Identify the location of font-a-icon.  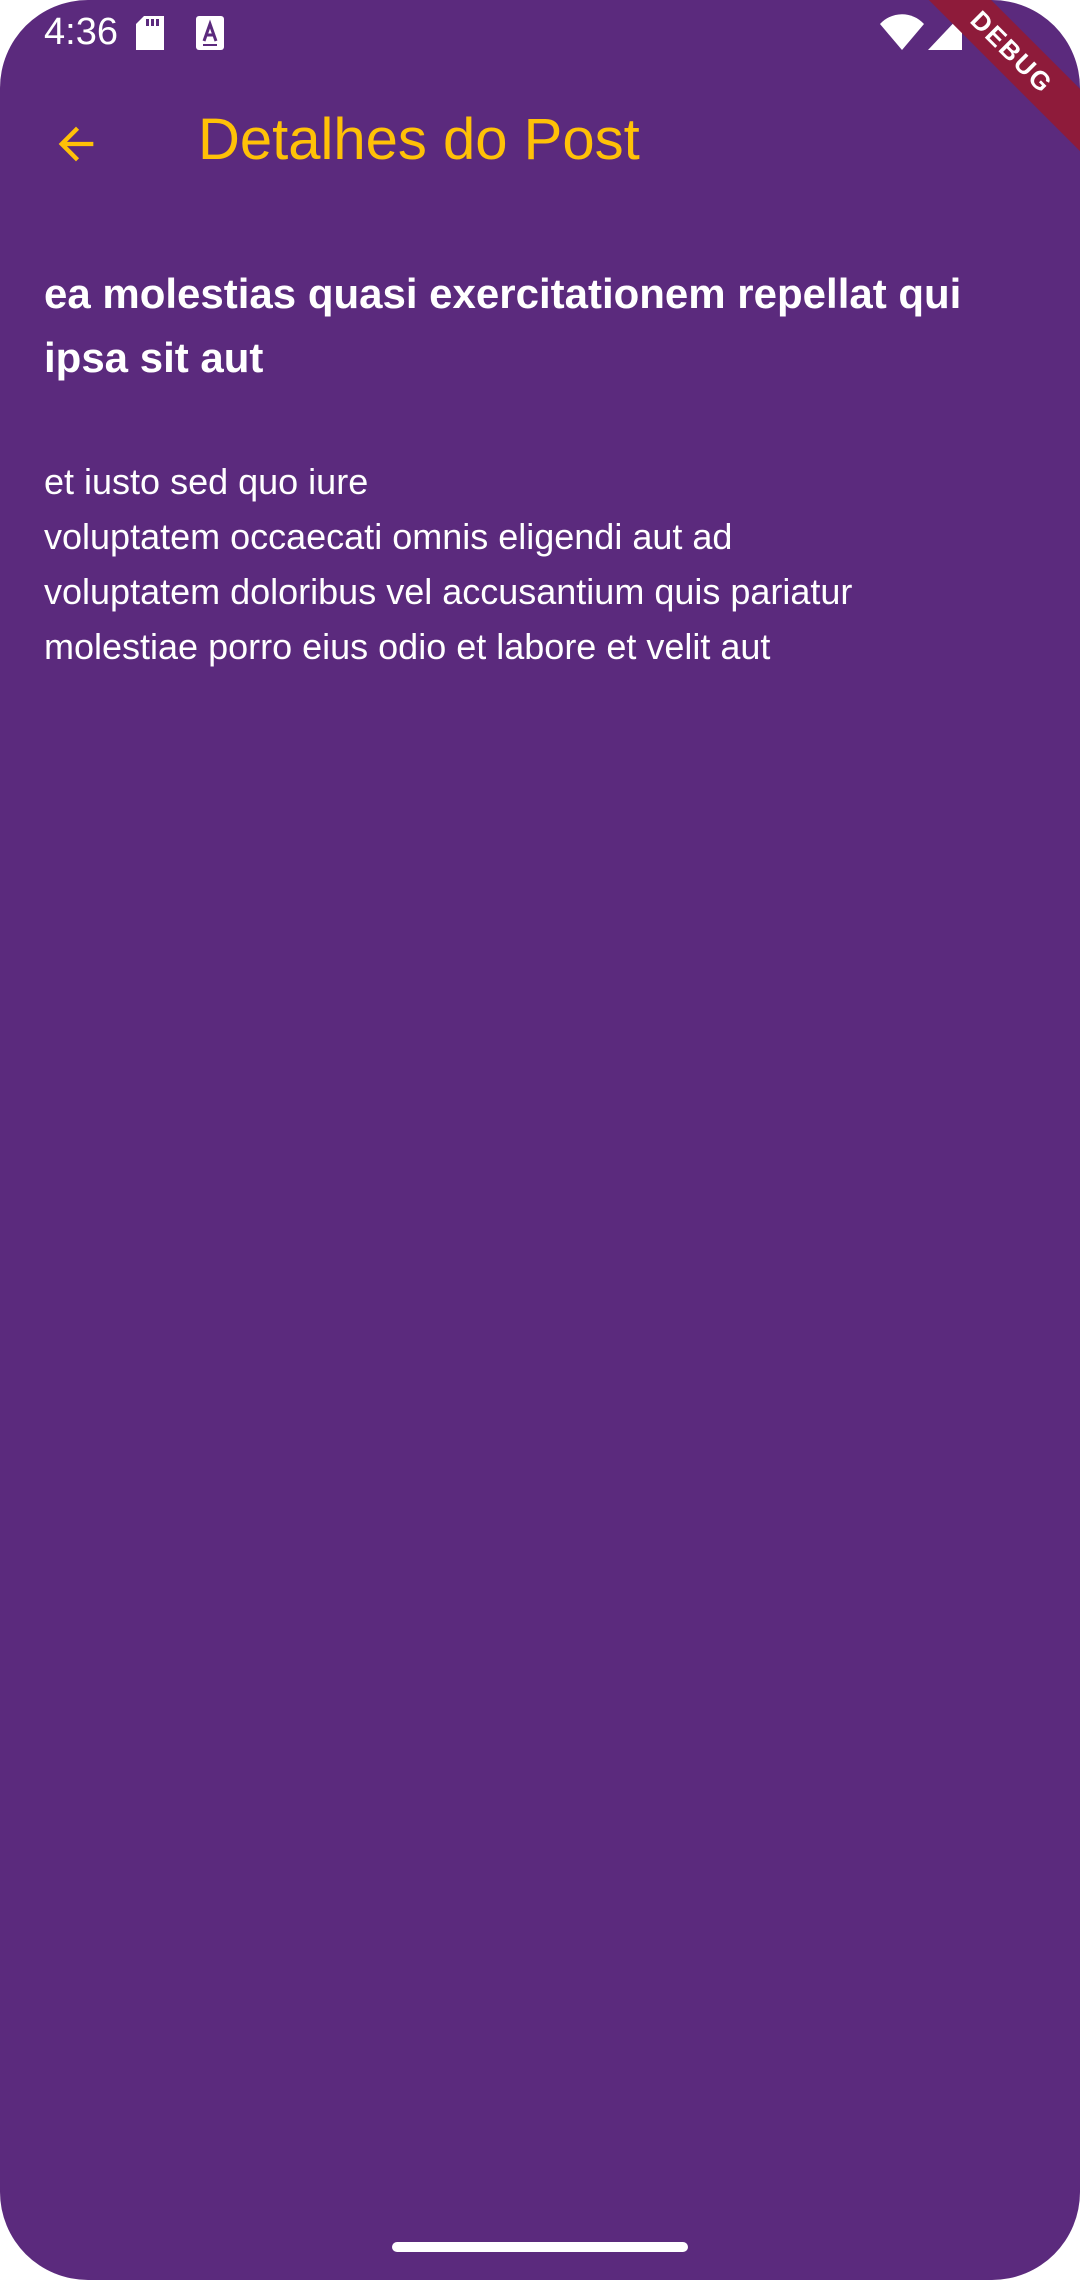
(210, 35).